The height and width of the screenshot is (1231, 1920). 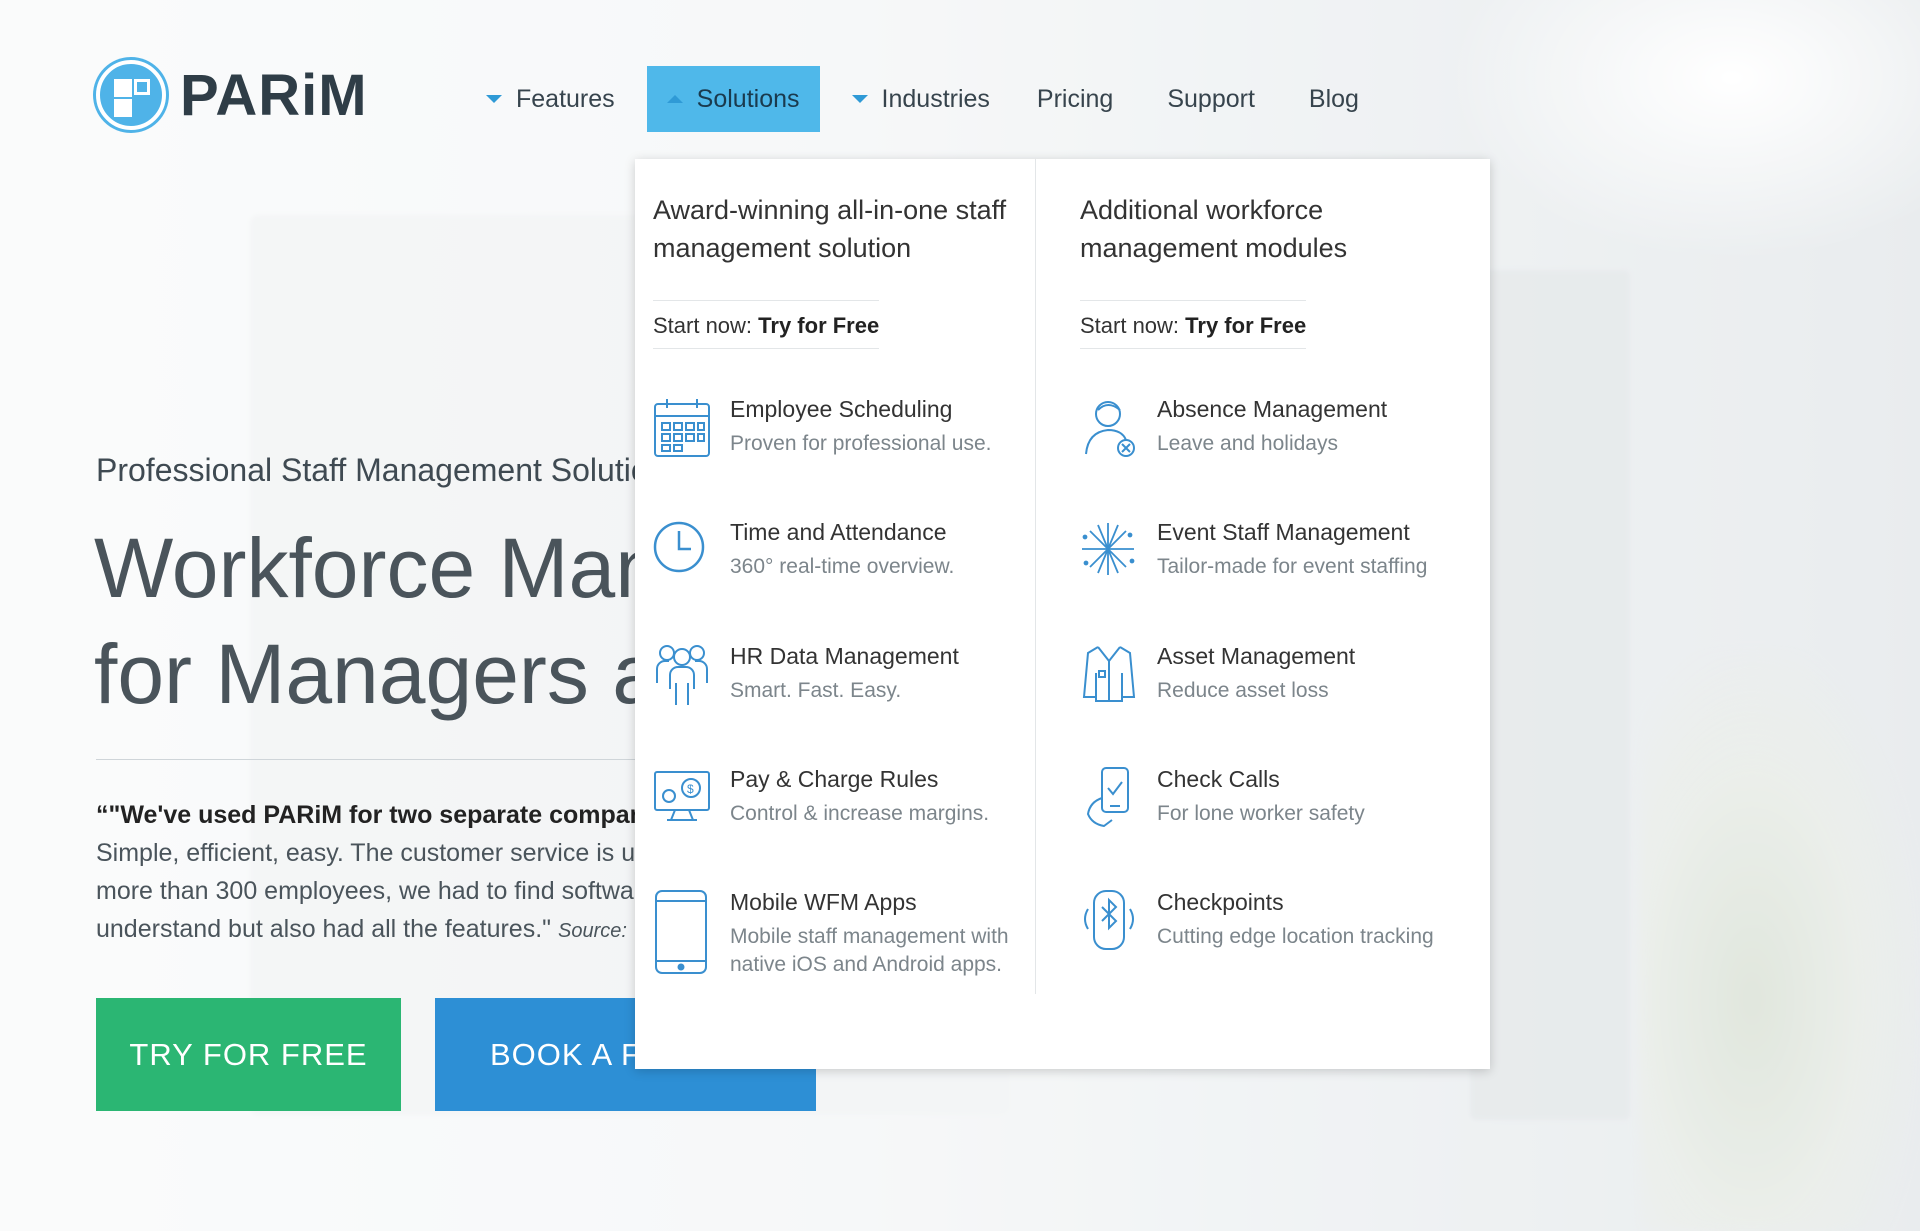 What do you see at coordinates (1075, 99) in the screenshot?
I see `nav-pricing: Pricing` at bounding box center [1075, 99].